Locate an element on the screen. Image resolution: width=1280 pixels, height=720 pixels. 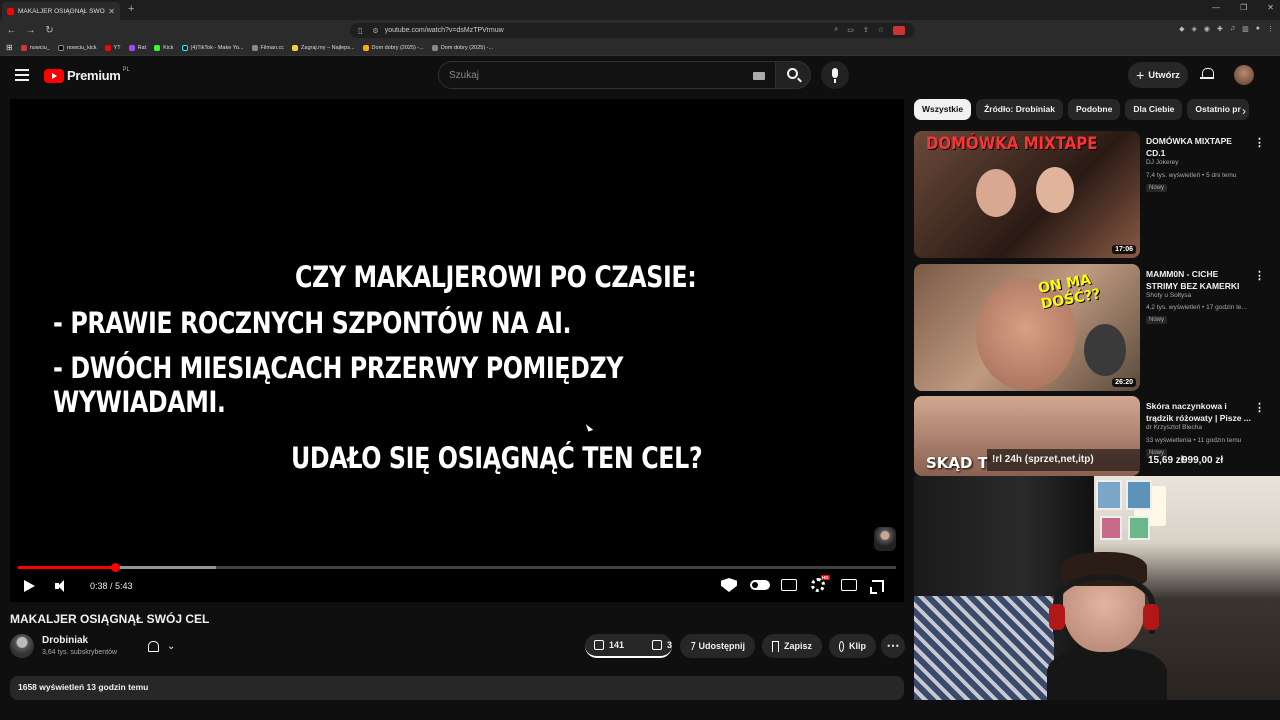
forward-icon: → is located at coordinates (30, 30).